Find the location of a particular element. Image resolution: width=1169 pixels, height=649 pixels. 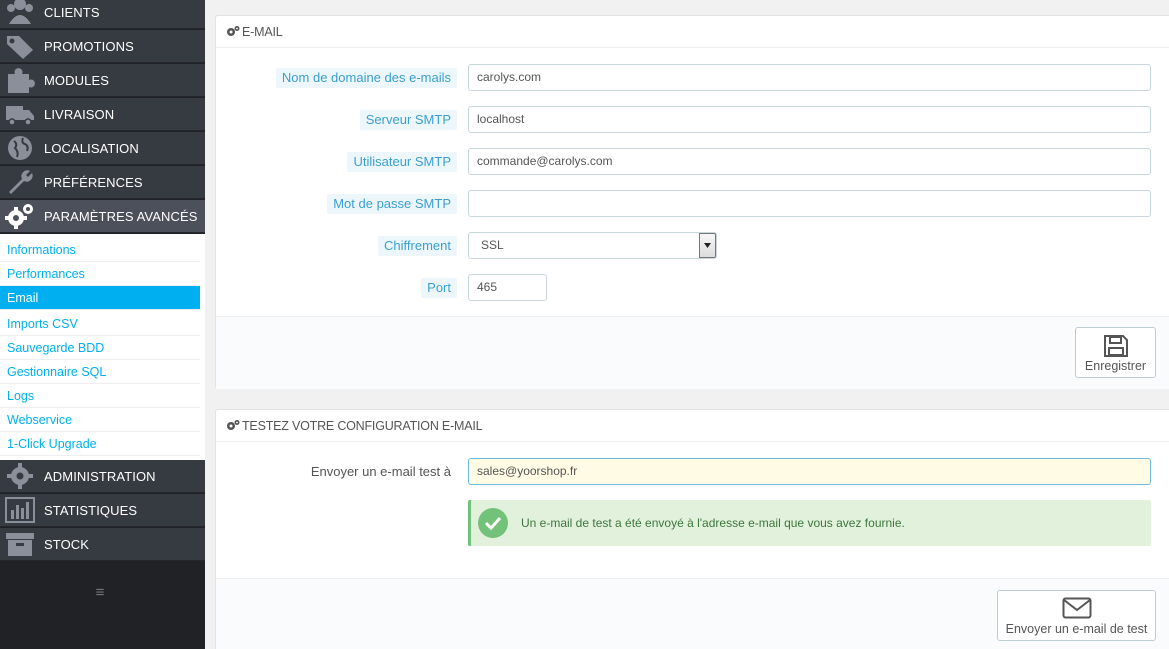

submenu-item-logs: Logs is located at coordinates (100, 396).